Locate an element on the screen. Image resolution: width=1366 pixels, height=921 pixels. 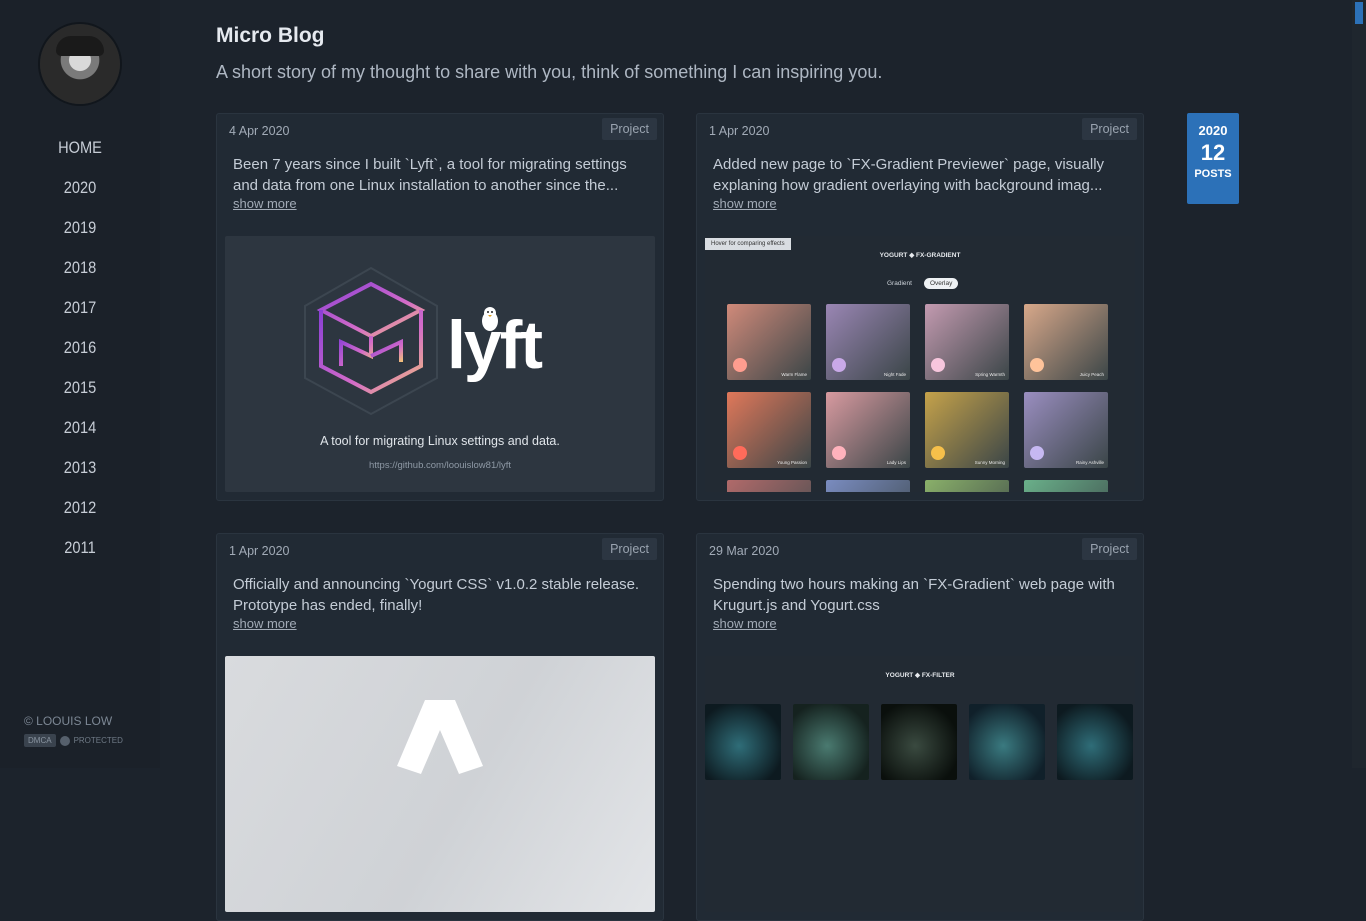
post-date: 29 Mar 2020 is located at coordinates (744, 551).